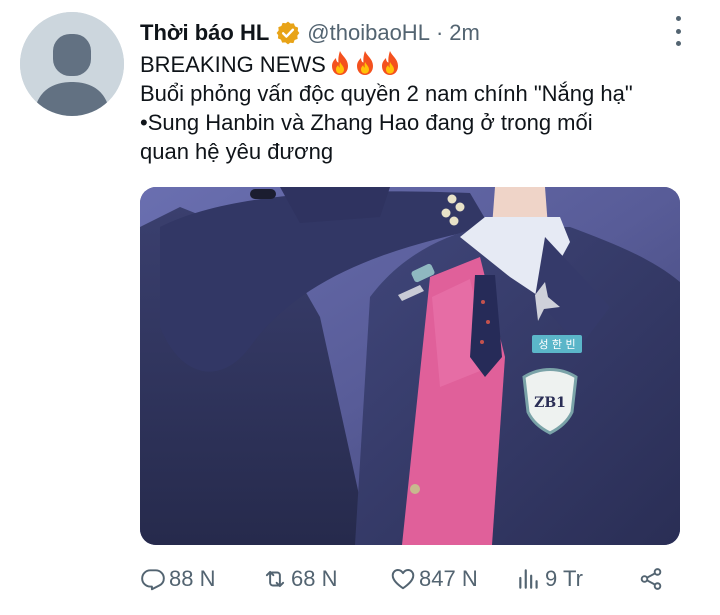  I want to click on views-button: 9 Tr, so click(549, 579).